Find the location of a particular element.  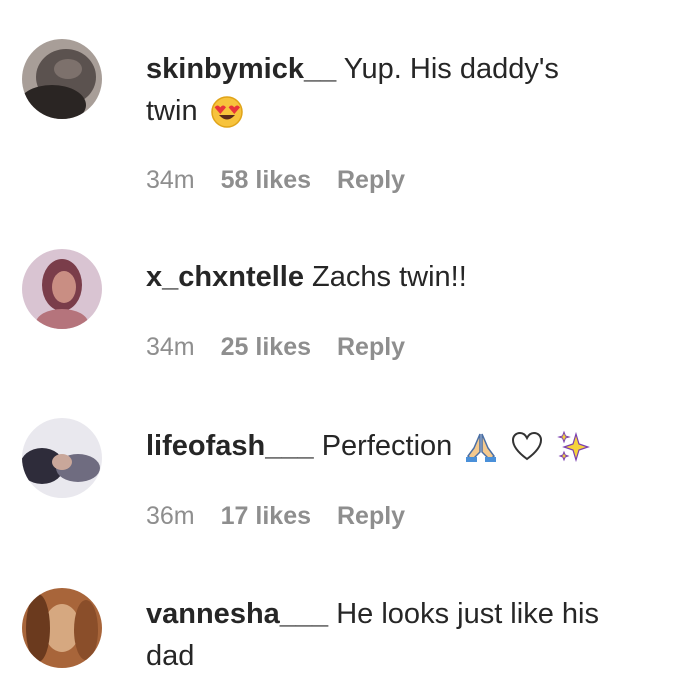

comment-text-continued: dad is located at coordinates (170, 656).